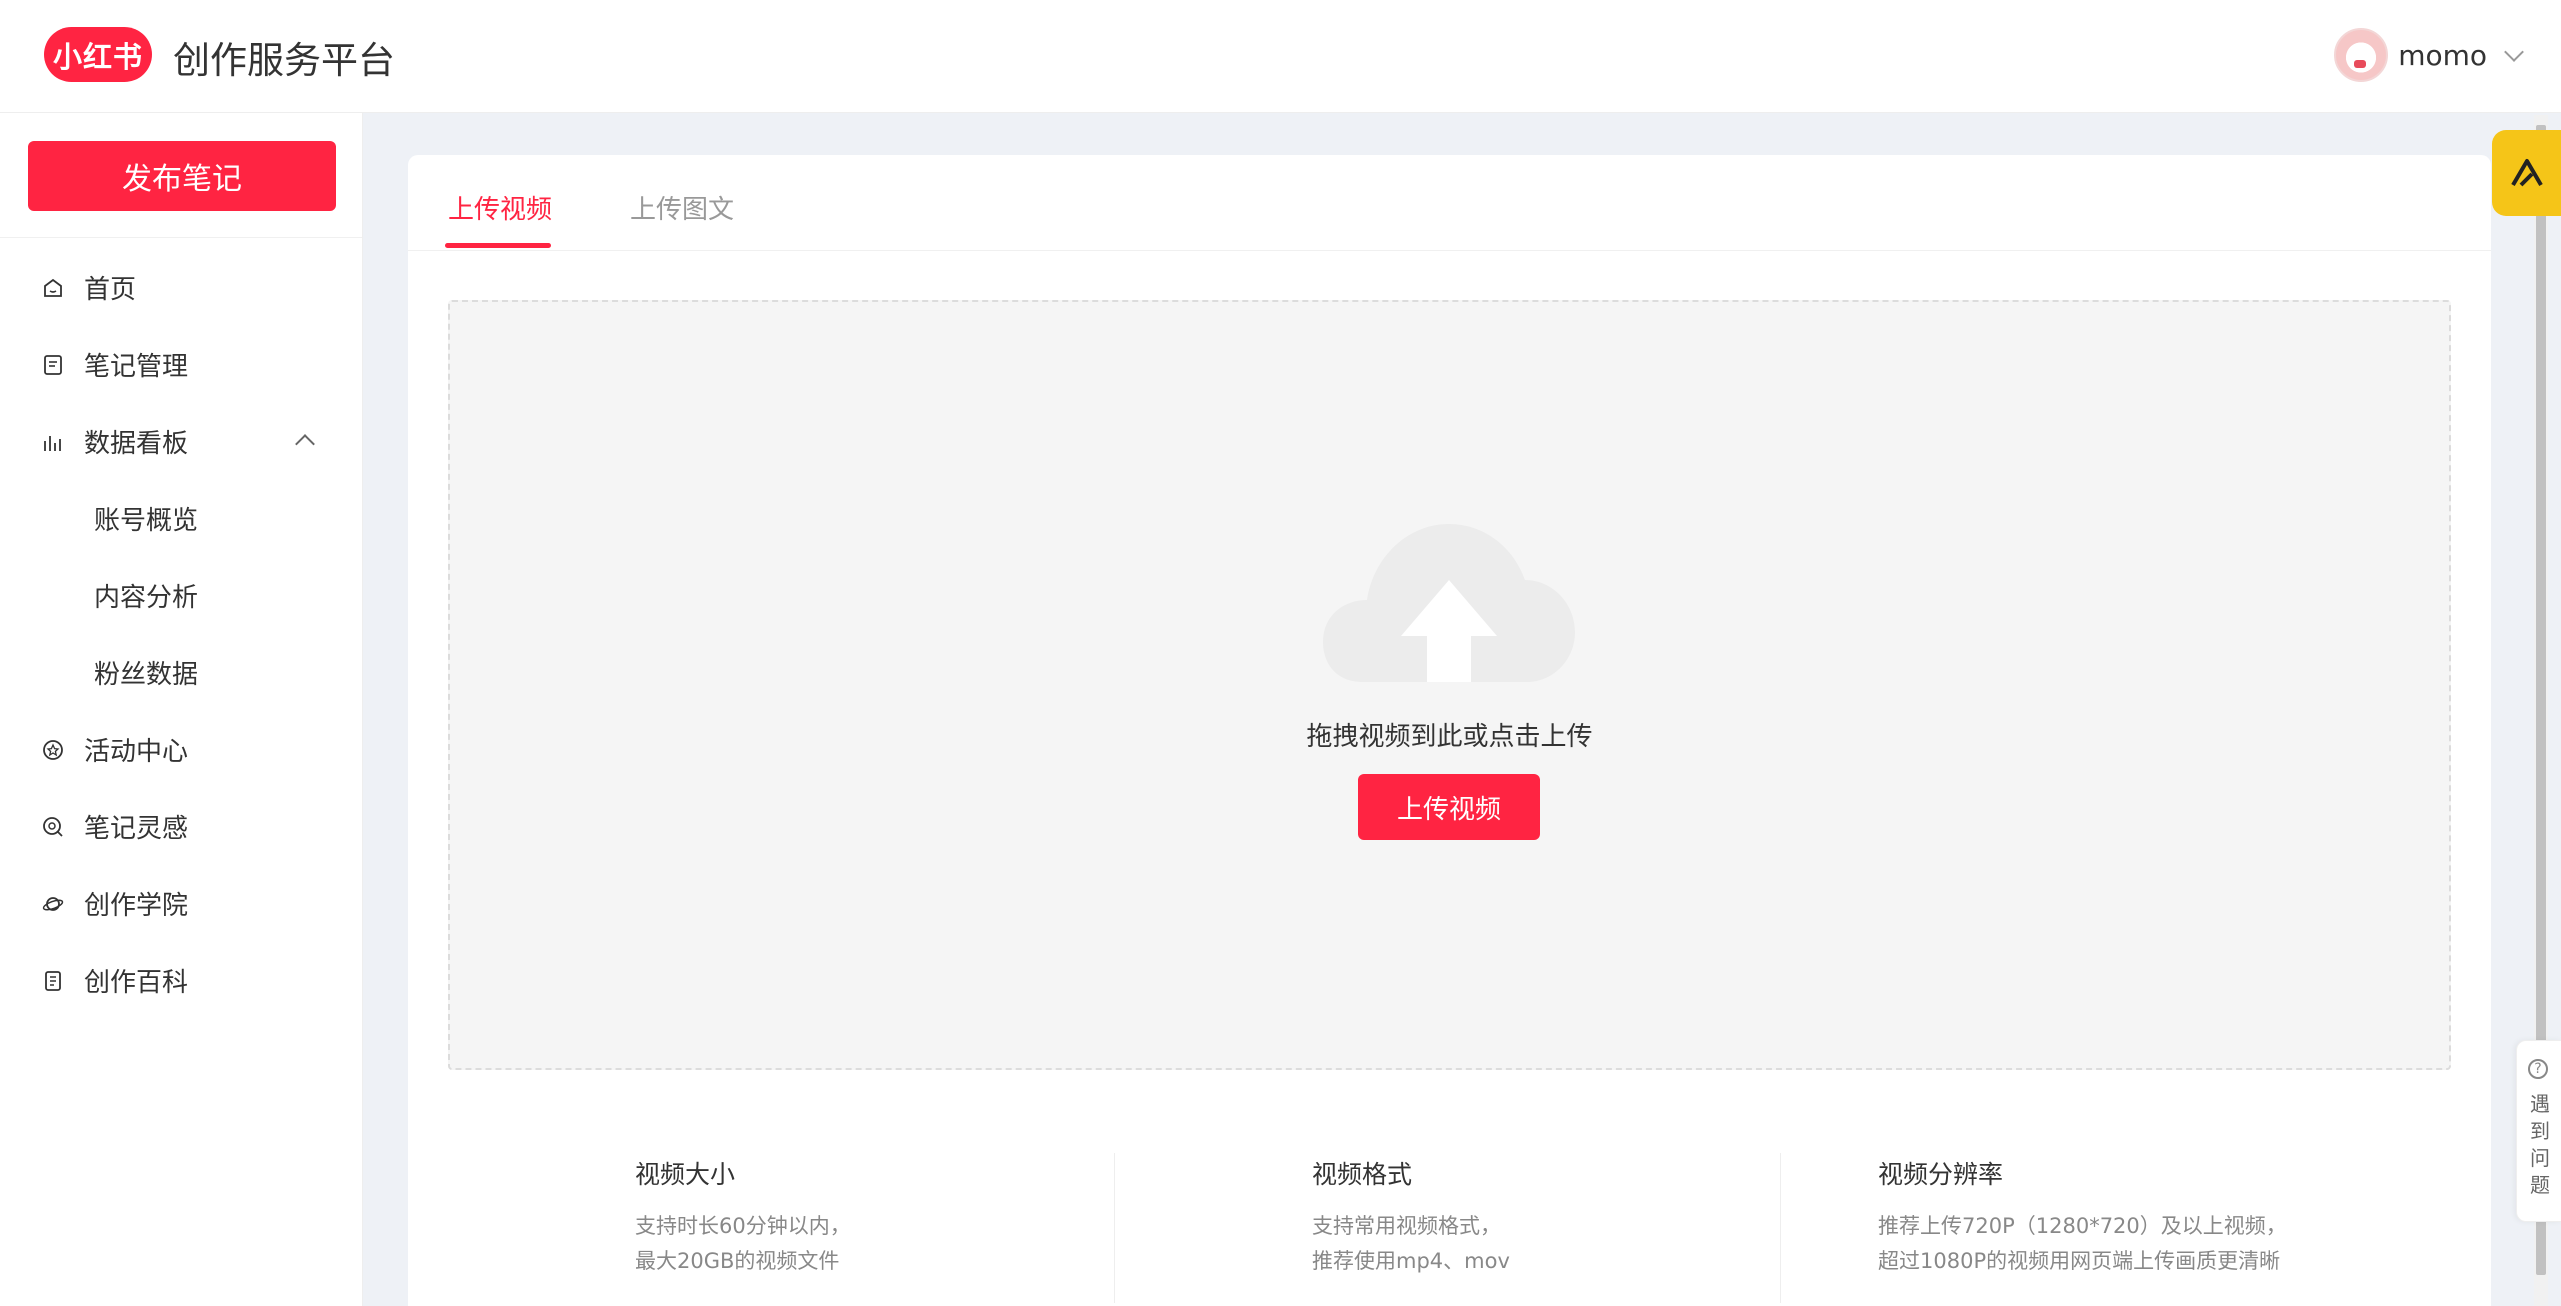 The width and height of the screenshot is (2561, 1306). I want to click on help-panel: ? 遇到问题, so click(2538, 1131).